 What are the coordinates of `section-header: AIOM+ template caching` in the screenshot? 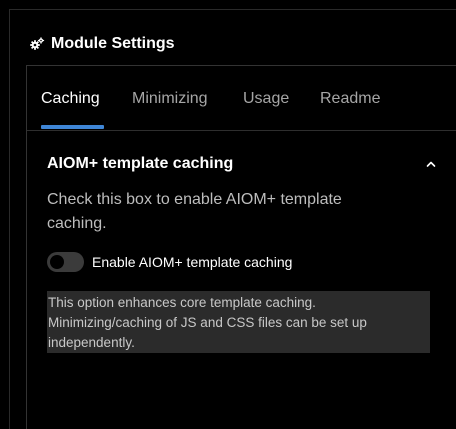 It's located at (242, 164).